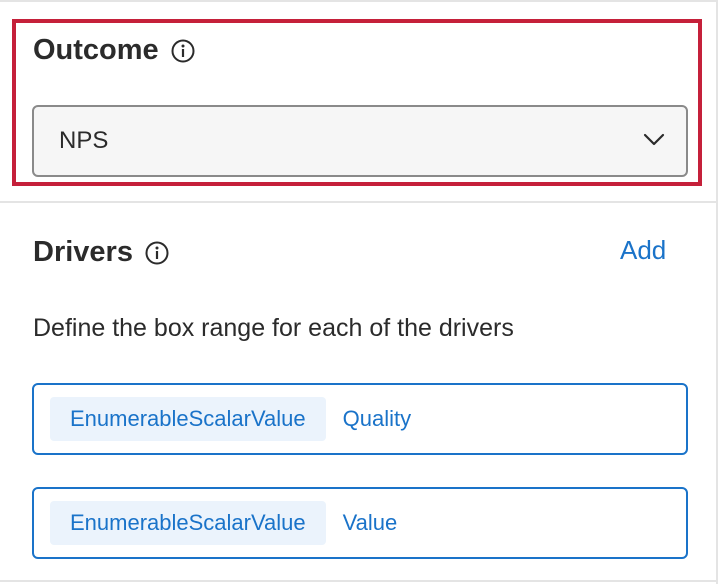 The height and width of the screenshot is (584, 718). I want to click on drivers-header: Drivers, so click(101, 252).